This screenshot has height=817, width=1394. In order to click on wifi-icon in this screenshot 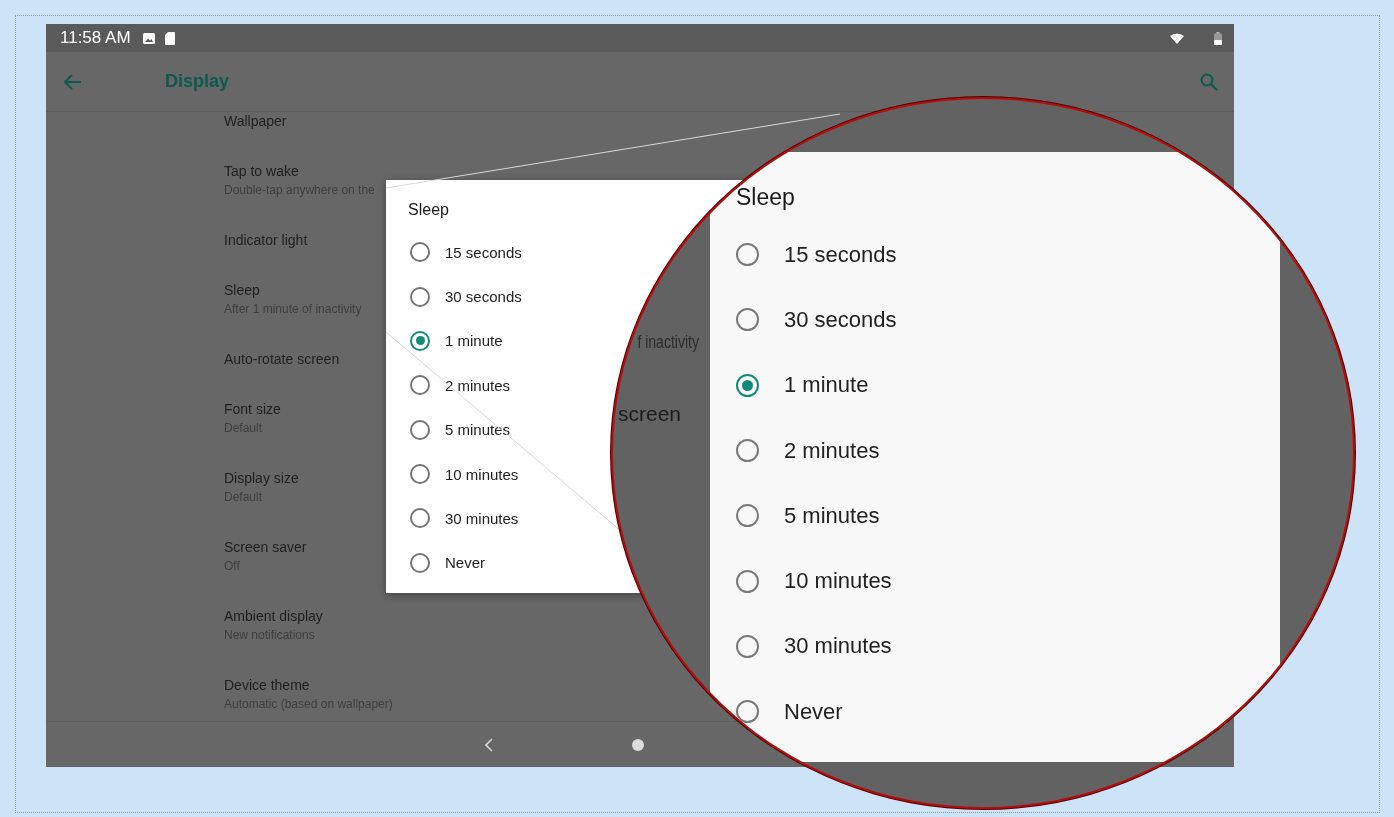, I will do `click(1177, 38)`.